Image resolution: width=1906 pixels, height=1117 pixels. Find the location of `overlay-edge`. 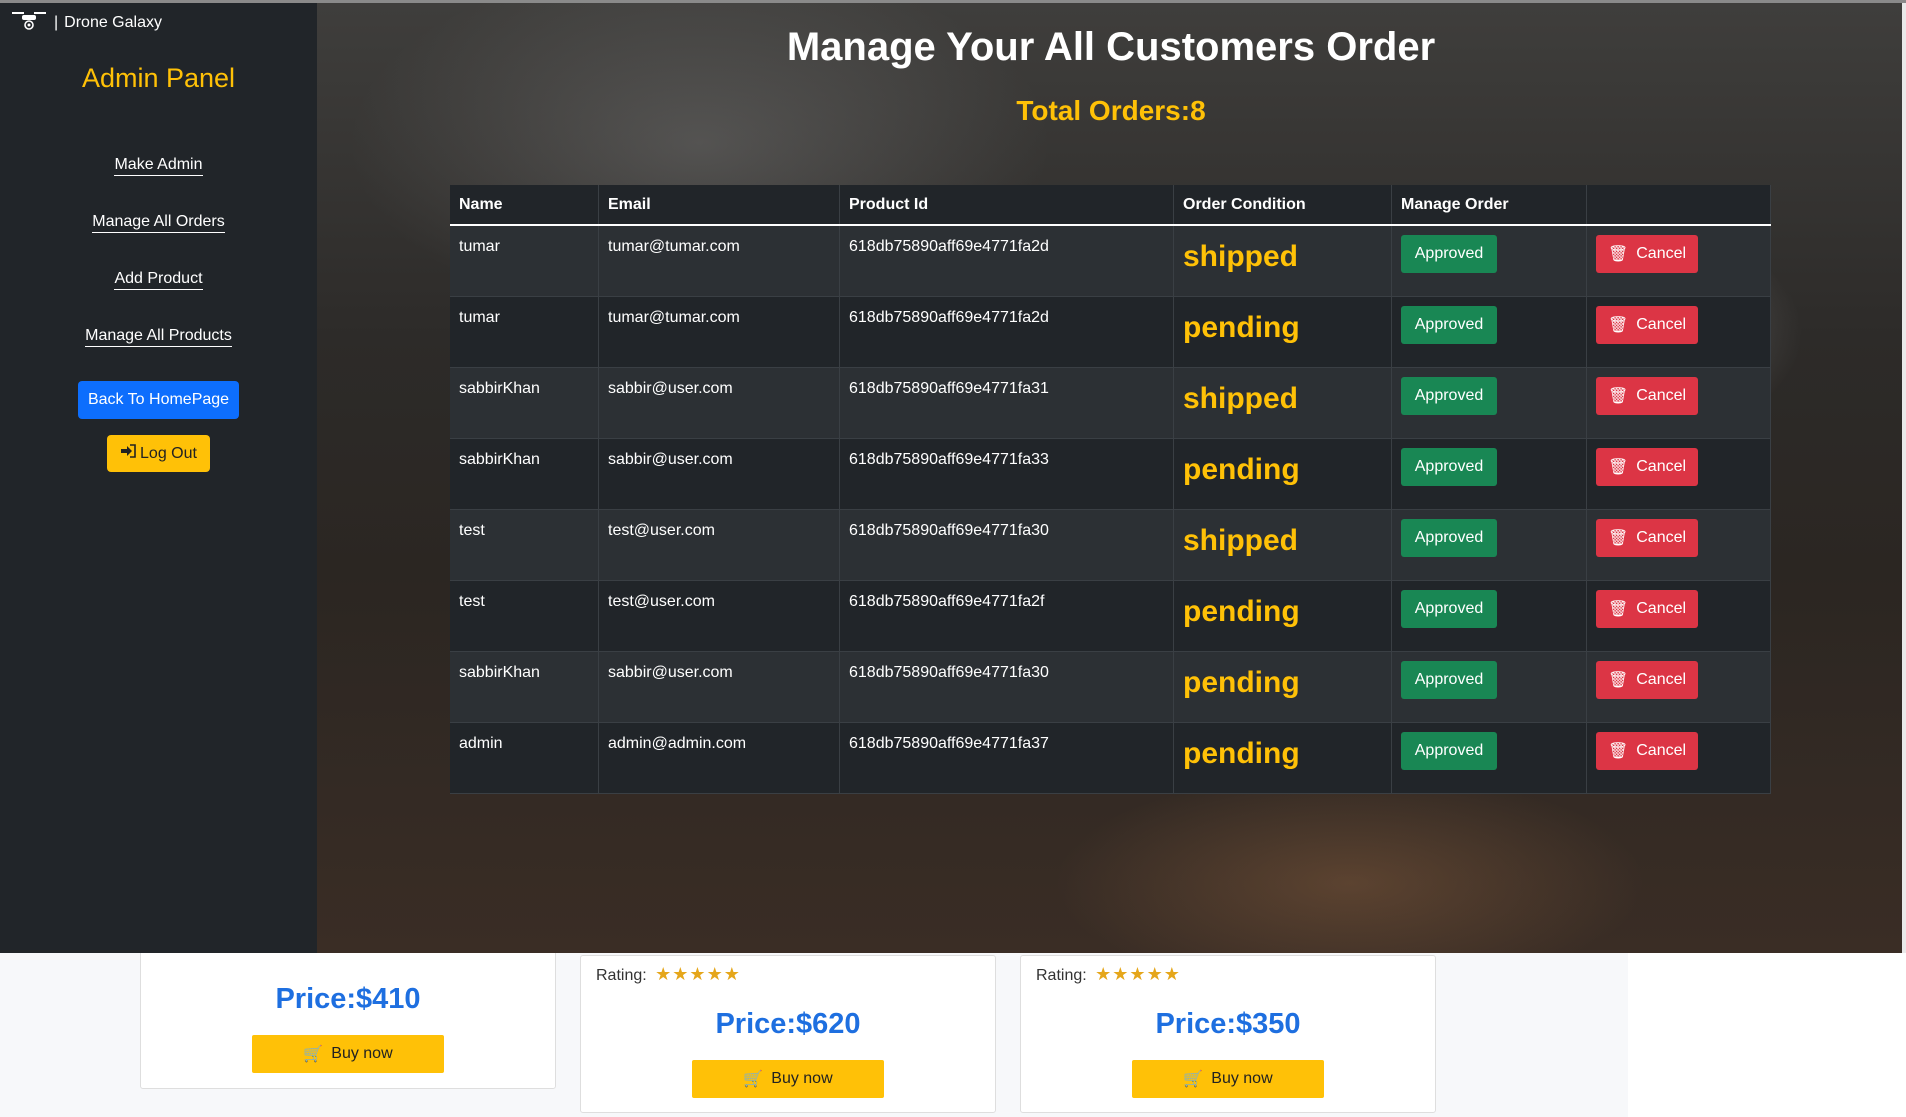

overlay-edge is located at coordinates (1904, 478).